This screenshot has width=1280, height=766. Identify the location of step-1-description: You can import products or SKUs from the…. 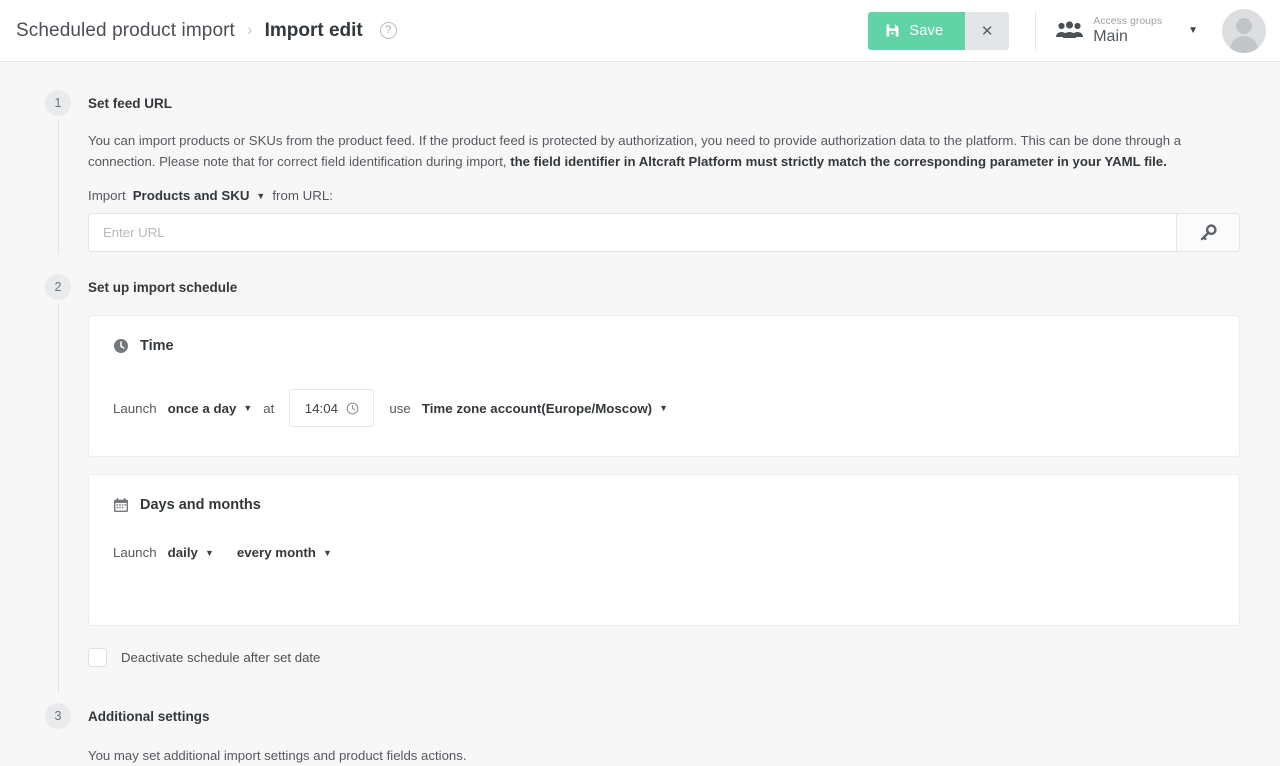
(663, 151).